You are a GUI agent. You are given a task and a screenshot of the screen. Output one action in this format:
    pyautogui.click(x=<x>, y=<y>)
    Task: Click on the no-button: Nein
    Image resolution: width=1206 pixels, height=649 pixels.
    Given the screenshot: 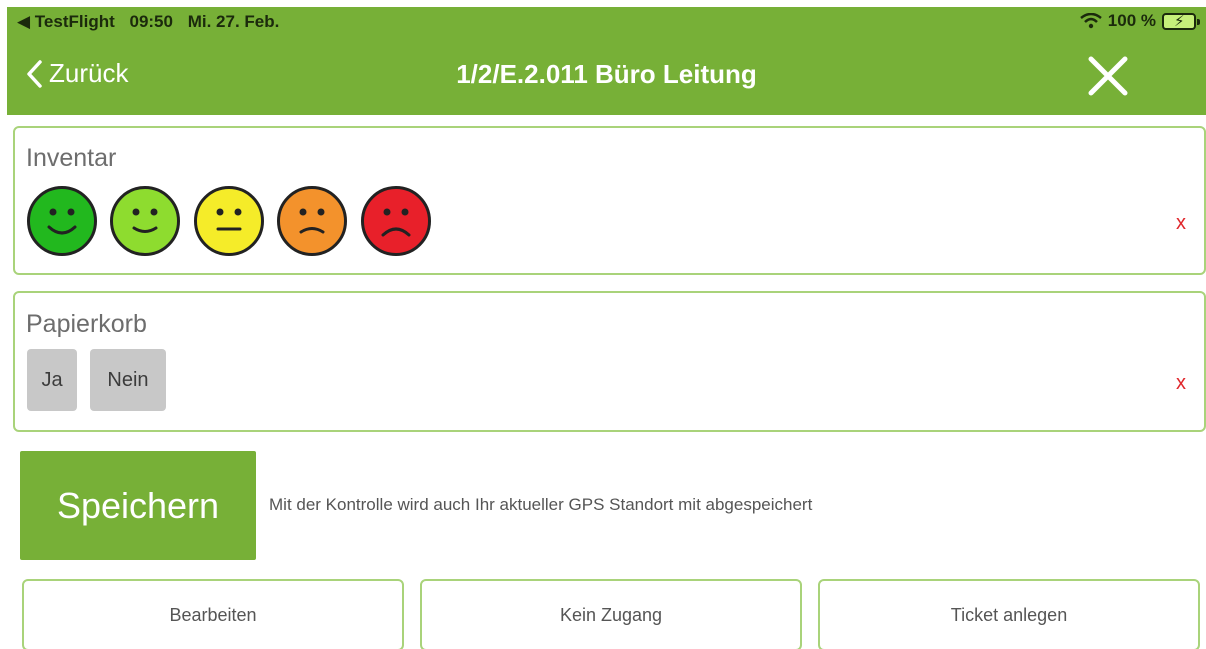 What is the action you would take?
    pyautogui.click(x=128, y=380)
    